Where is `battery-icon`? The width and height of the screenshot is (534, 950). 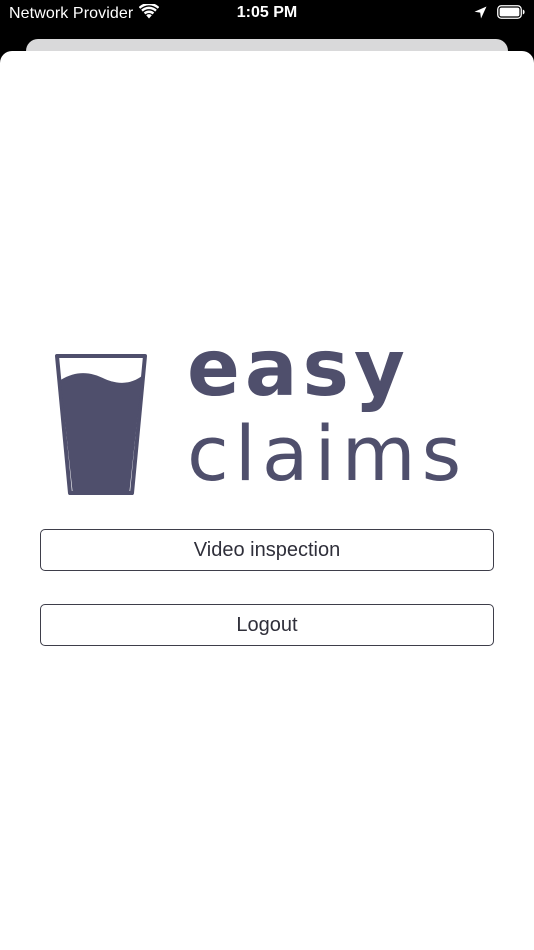
battery-icon is located at coordinates (511, 14).